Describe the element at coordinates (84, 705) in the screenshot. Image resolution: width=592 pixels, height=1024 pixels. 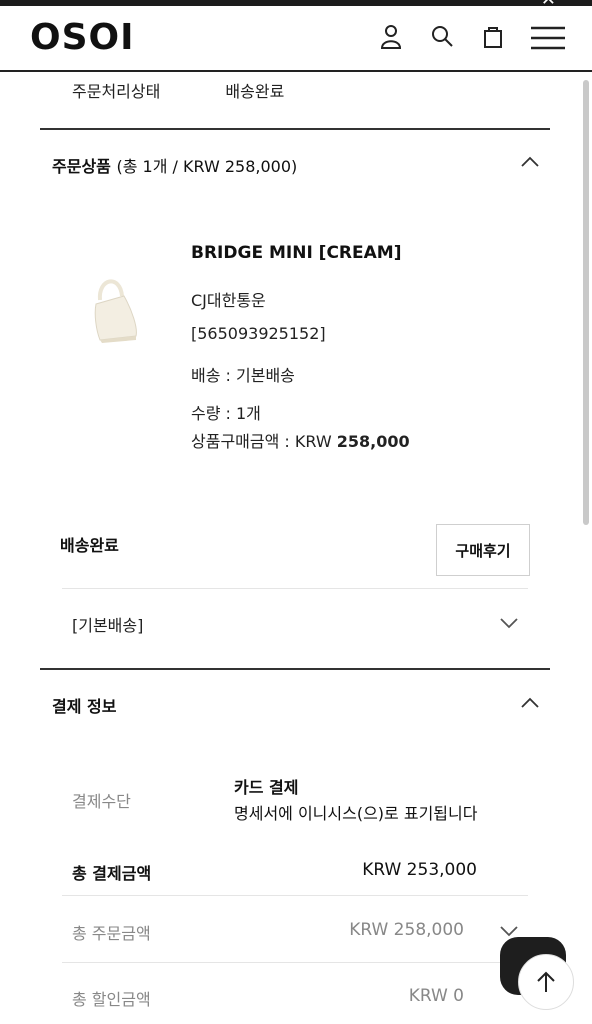
I see `payment-section-title: 결제 정보` at that location.